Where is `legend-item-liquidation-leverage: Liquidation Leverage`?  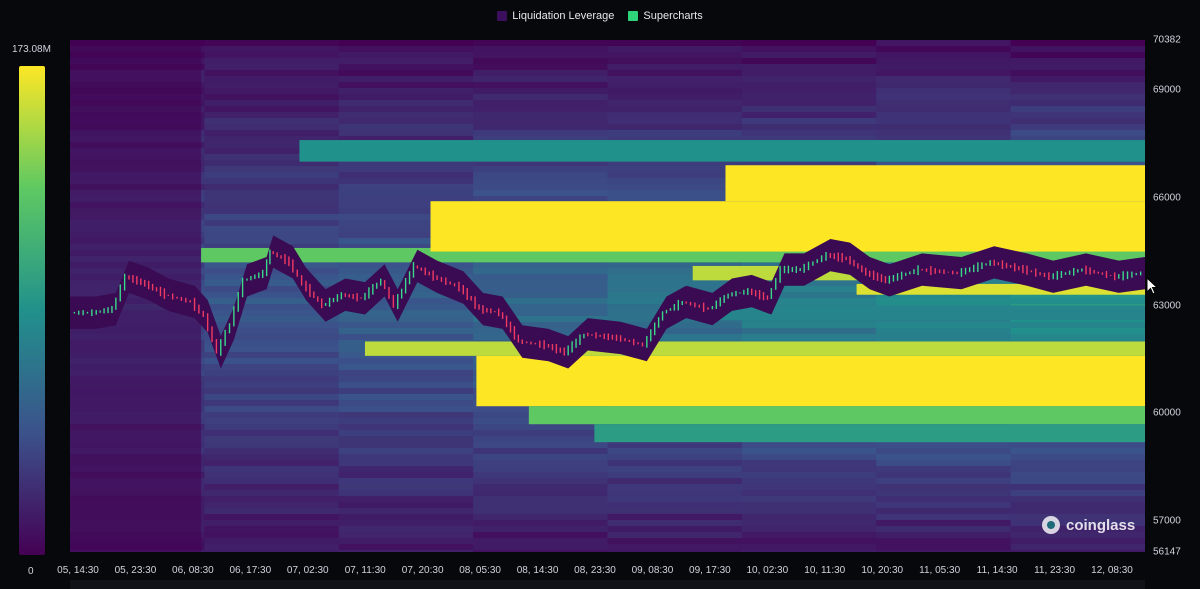
legend-item-liquidation-leverage: Liquidation Leverage is located at coordinates (555, 16).